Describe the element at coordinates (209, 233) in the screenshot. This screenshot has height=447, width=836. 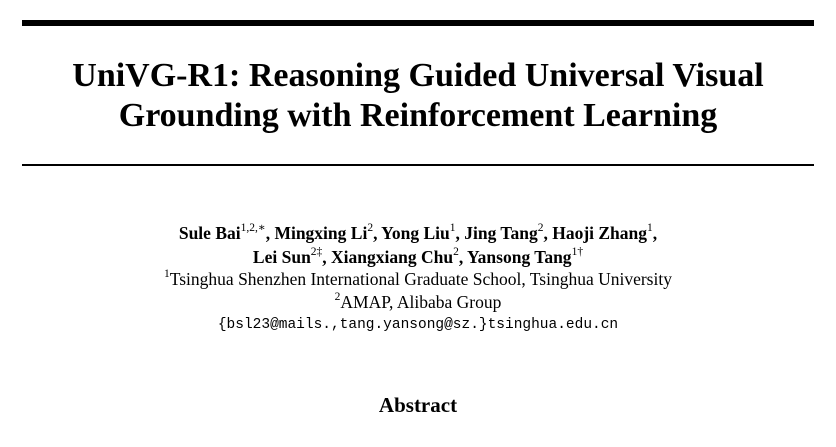
I see `author-name: Sule Bai` at that location.